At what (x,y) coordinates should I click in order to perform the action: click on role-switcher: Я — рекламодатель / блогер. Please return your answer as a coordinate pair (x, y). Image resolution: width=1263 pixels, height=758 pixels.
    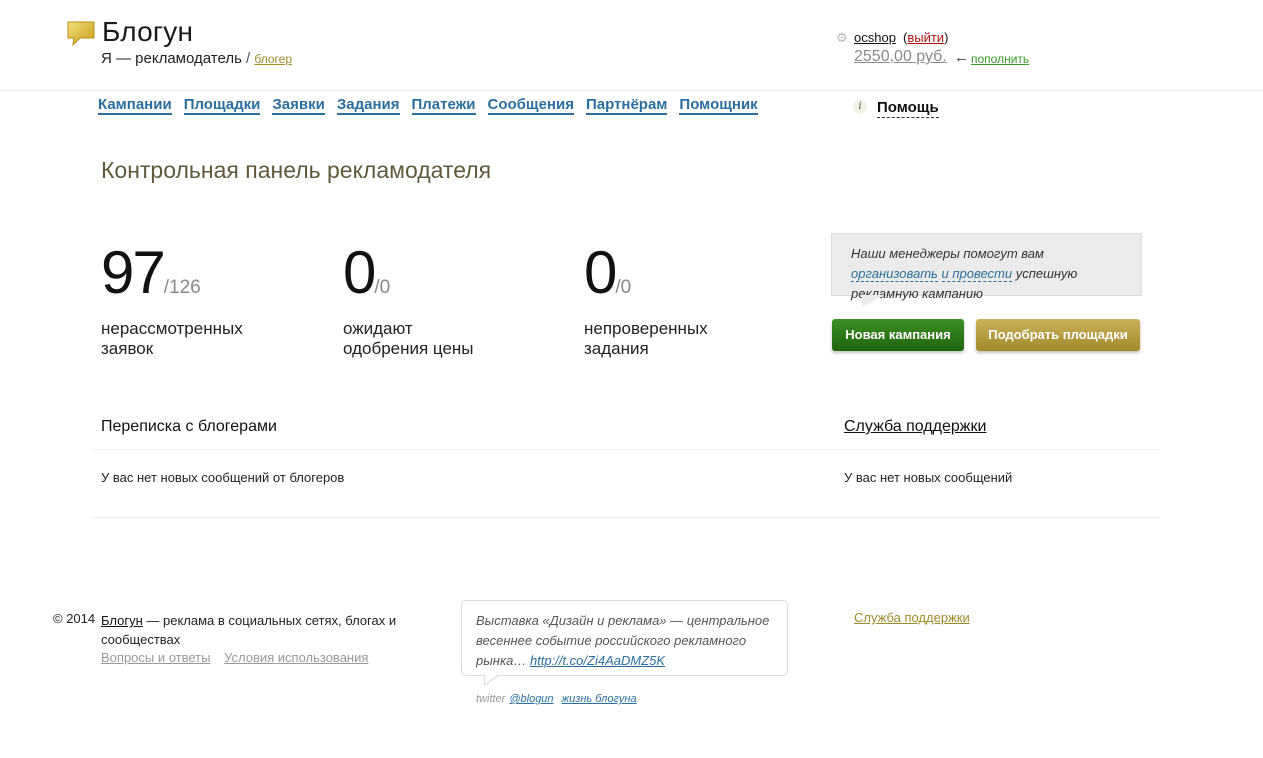
    Looking at the image, I should click on (196, 58).